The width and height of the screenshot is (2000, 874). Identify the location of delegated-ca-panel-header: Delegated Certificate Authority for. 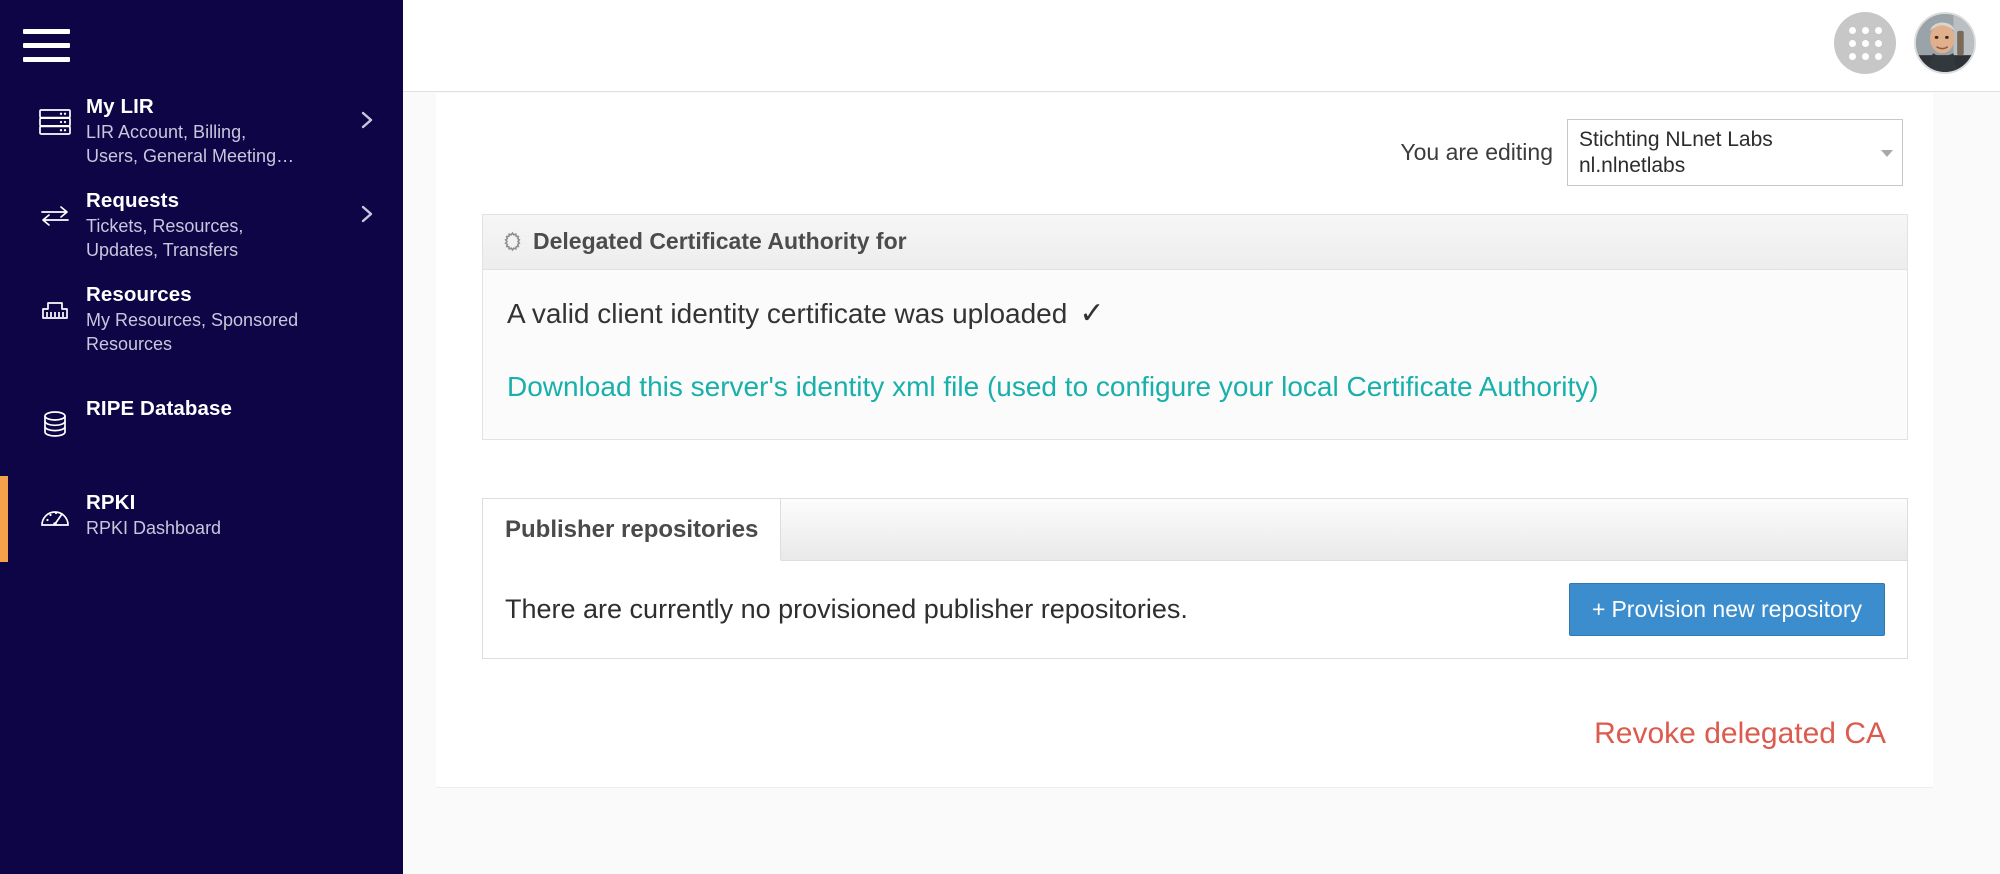
(1195, 243).